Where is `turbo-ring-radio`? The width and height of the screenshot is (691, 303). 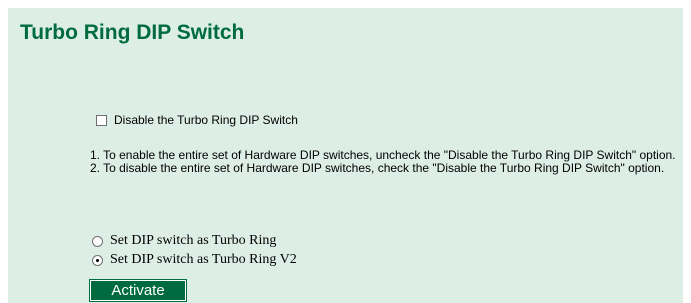 turbo-ring-radio is located at coordinates (97, 241).